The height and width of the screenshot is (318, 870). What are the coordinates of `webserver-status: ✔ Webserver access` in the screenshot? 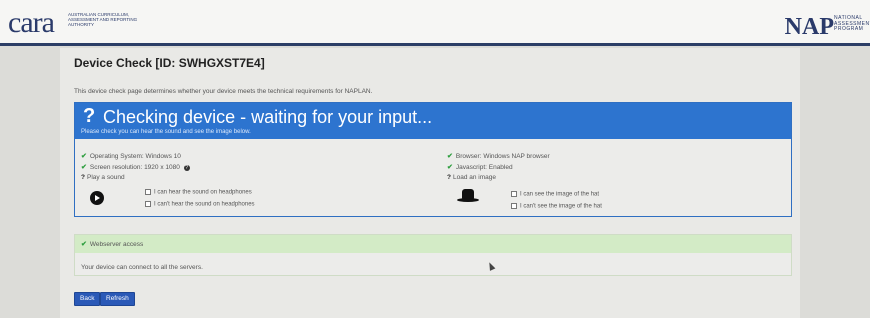 It's located at (112, 244).